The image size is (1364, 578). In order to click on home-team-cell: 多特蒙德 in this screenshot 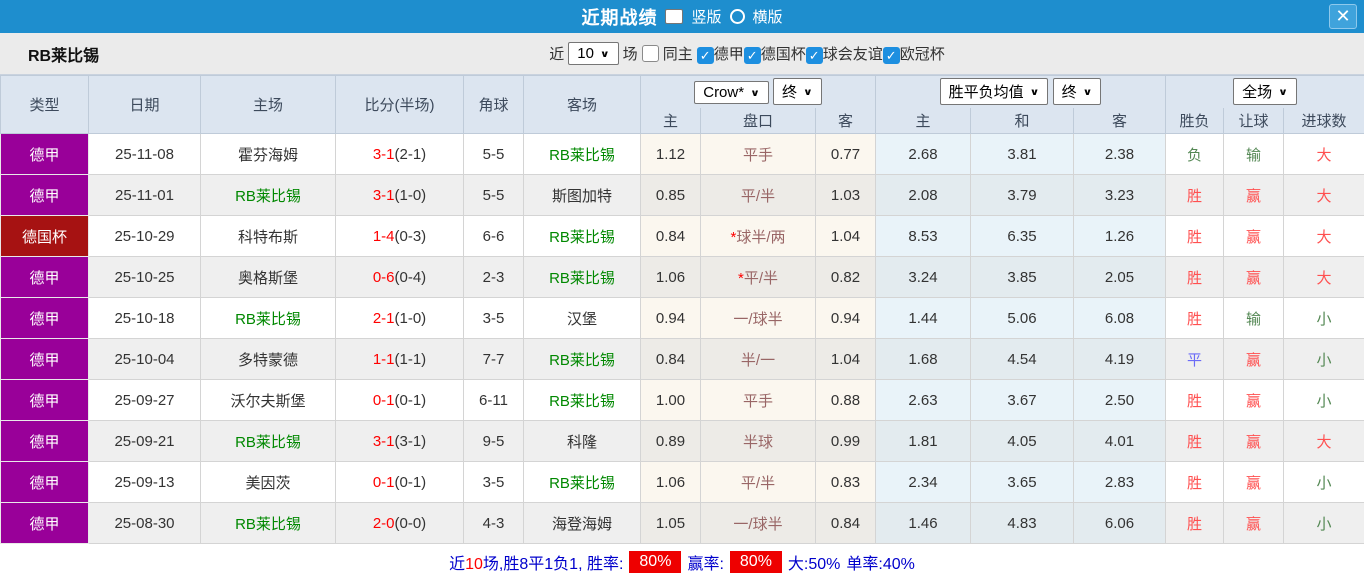, I will do `click(268, 359)`.